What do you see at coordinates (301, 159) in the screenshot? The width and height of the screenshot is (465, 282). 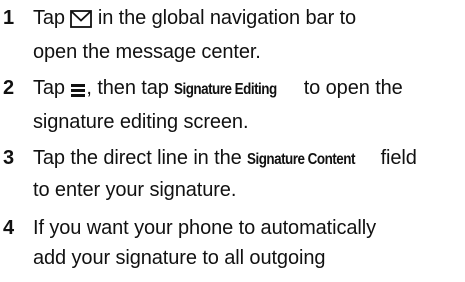 I see `ui-term-signature-content: Signature Content` at bounding box center [301, 159].